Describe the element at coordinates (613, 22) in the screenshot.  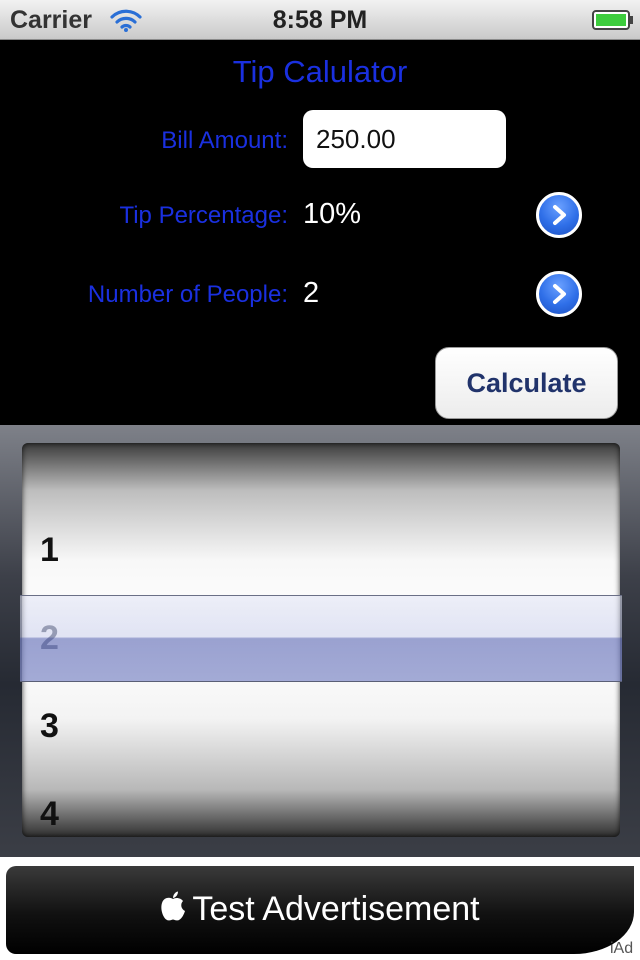
I see `battery-full-icon` at that location.